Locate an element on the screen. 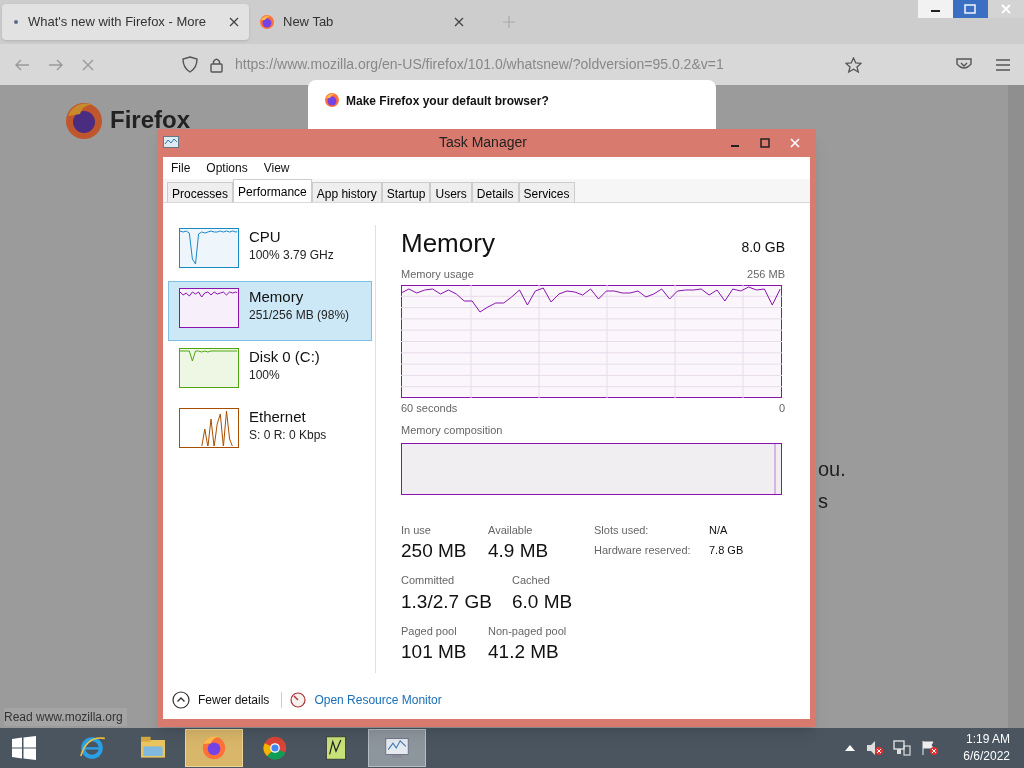  tab: App history is located at coordinates (346, 192).